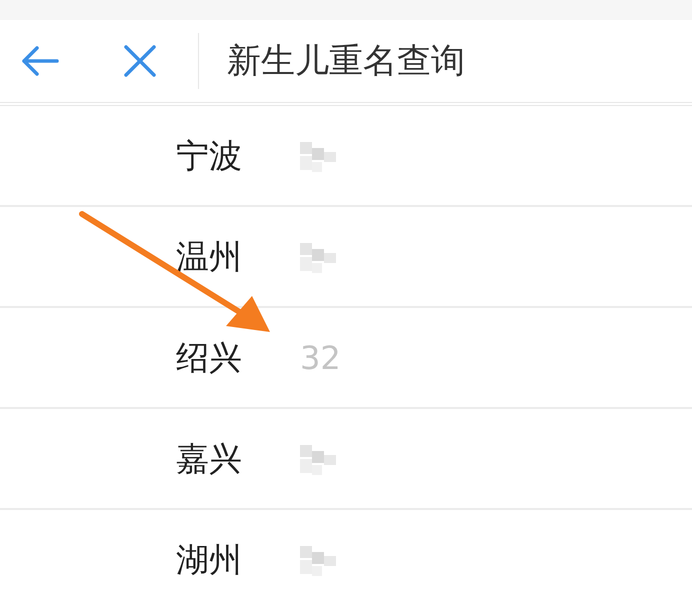 This screenshot has height=604, width=692. What do you see at coordinates (209, 357) in the screenshot?
I see `city-label: 绍兴` at bounding box center [209, 357].